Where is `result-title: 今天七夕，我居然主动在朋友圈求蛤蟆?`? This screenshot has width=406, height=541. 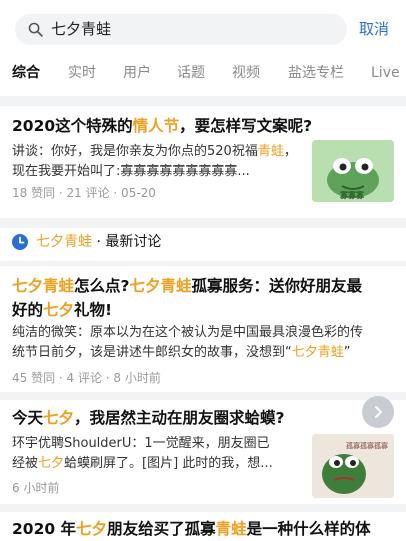
result-title: 今天七夕，我居然主动在朋友圈求蛤蟆? is located at coordinates (148, 418).